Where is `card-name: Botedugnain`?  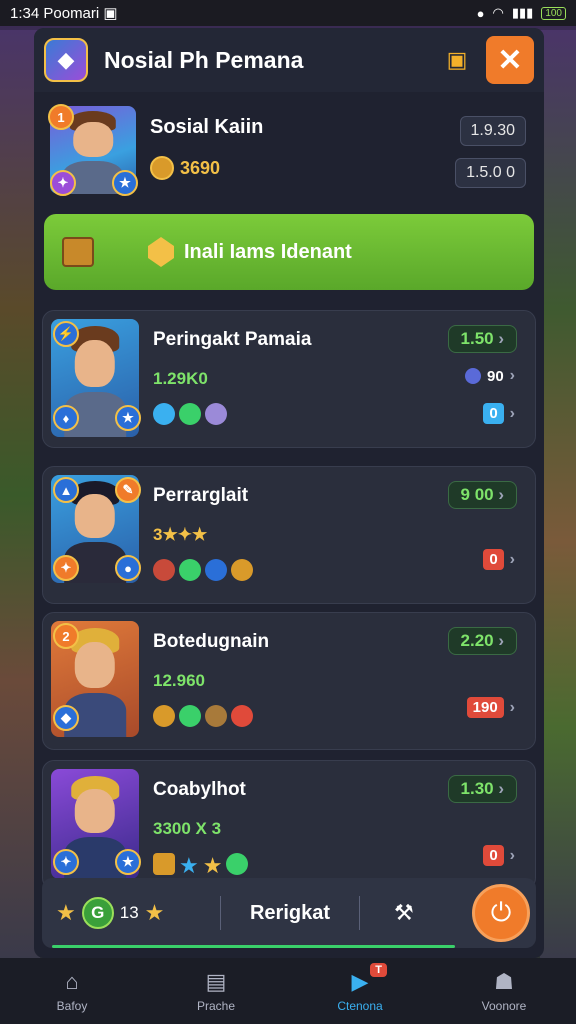
card-name: Botedugnain is located at coordinates (211, 641).